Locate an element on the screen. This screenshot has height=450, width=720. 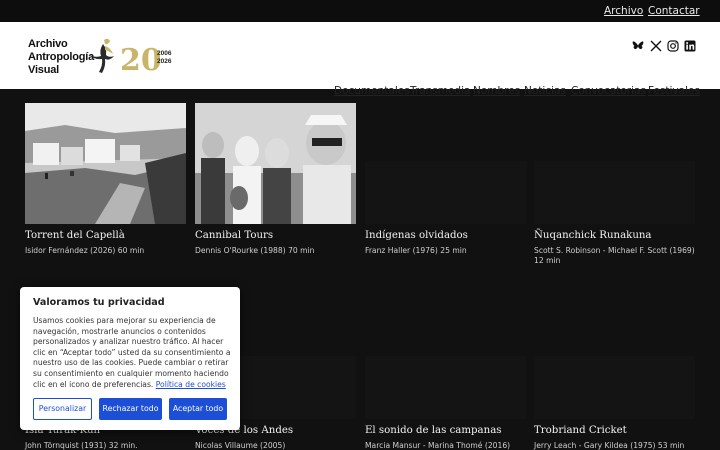
cookie-heading: Valoramos tu privacidad is located at coordinates (99, 302).